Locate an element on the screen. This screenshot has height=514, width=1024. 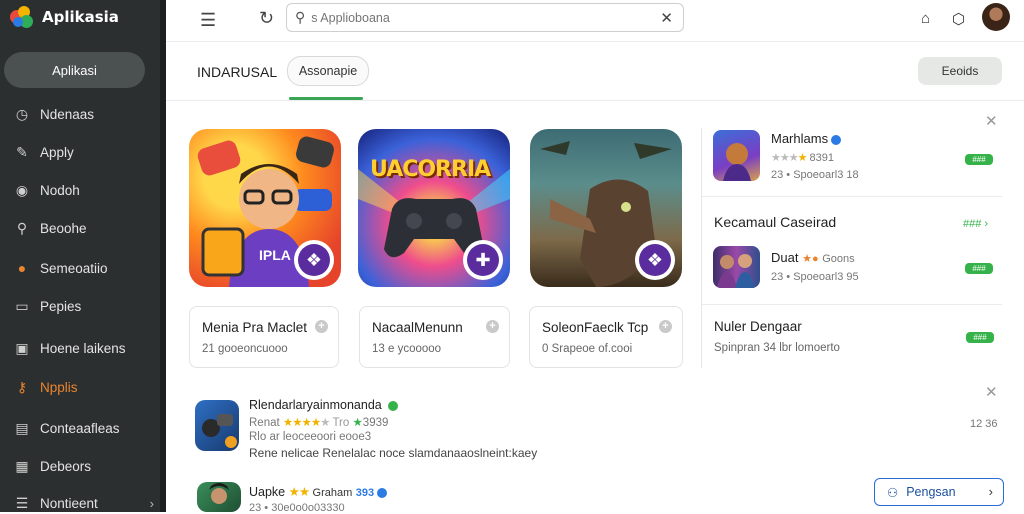
search-input is located at coordinates (476, 17).